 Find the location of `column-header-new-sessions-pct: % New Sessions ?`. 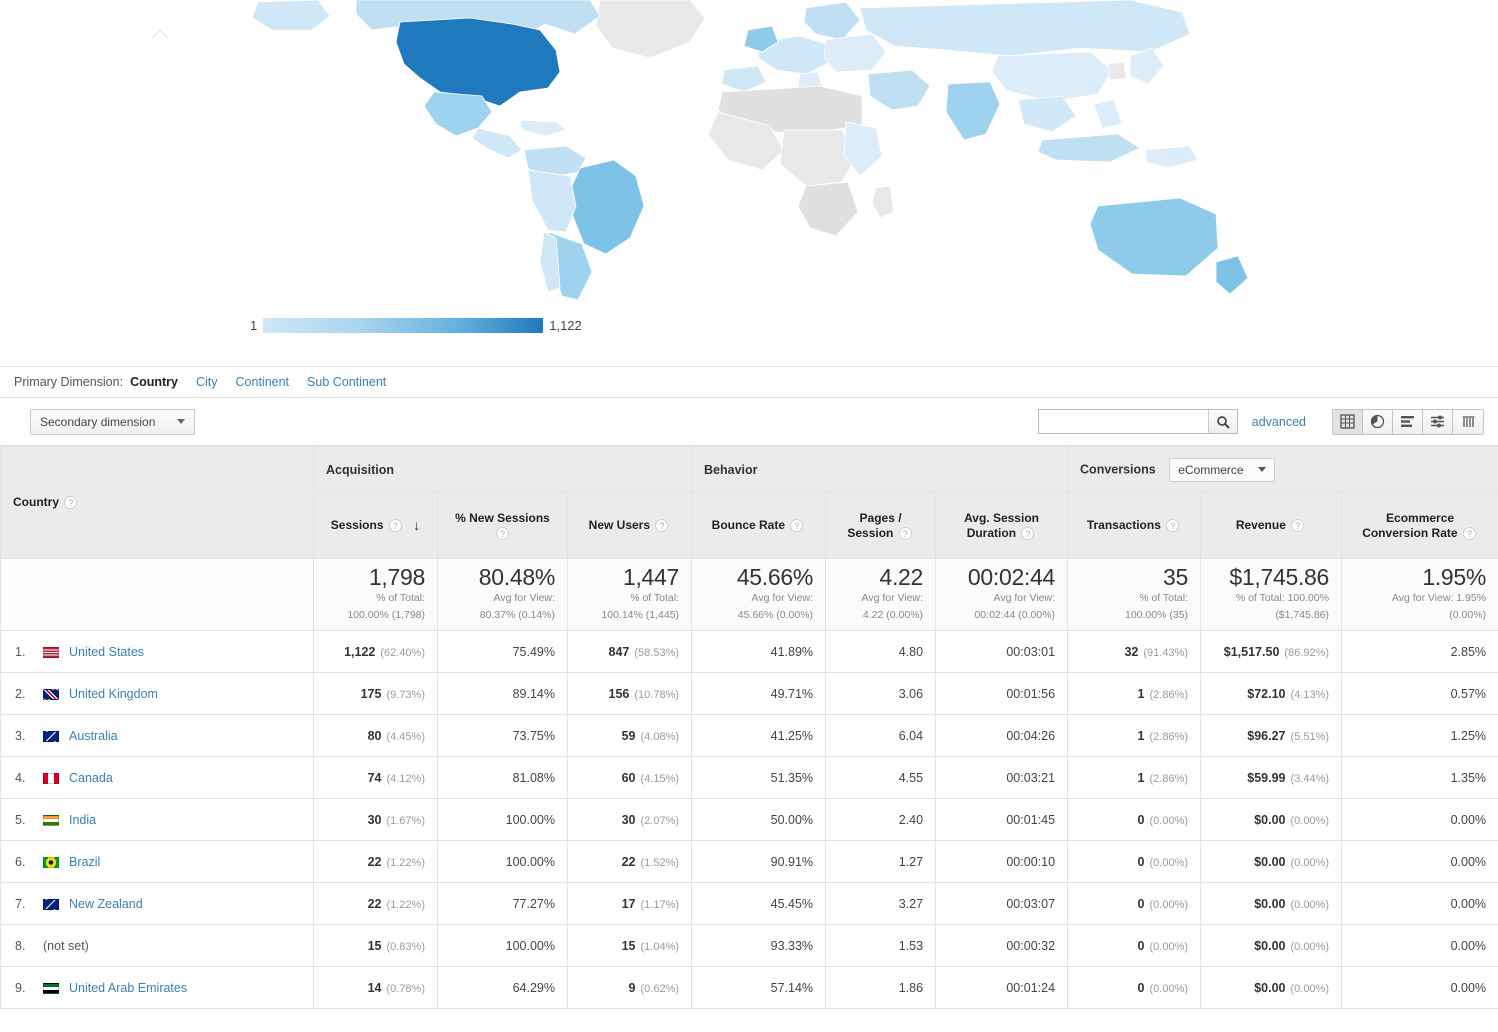

column-header-new-sessions-pct: % New Sessions ? is located at coordinates (502, 525).